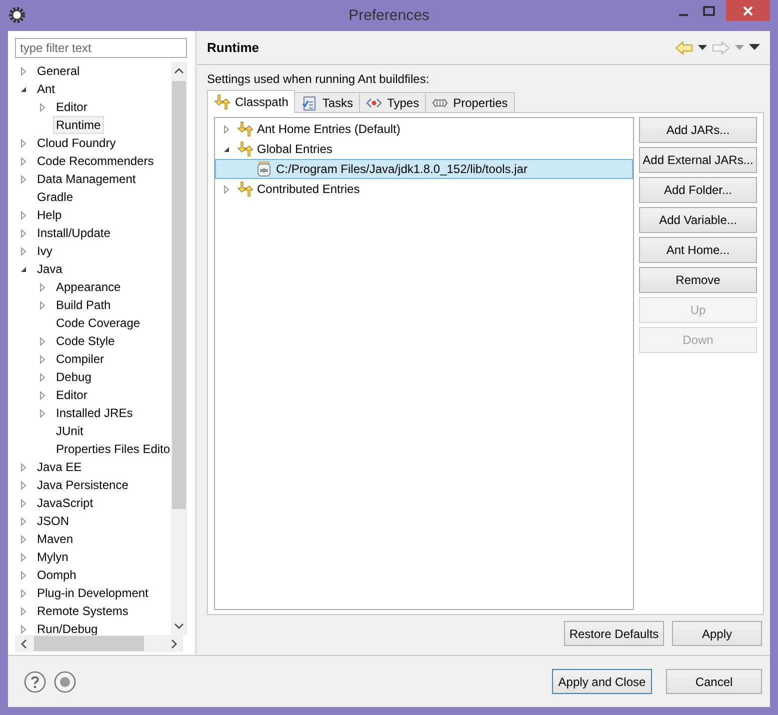 The width and height of the screenshot is (778, 715). I want to click on tab: Types, so click(392, 102).